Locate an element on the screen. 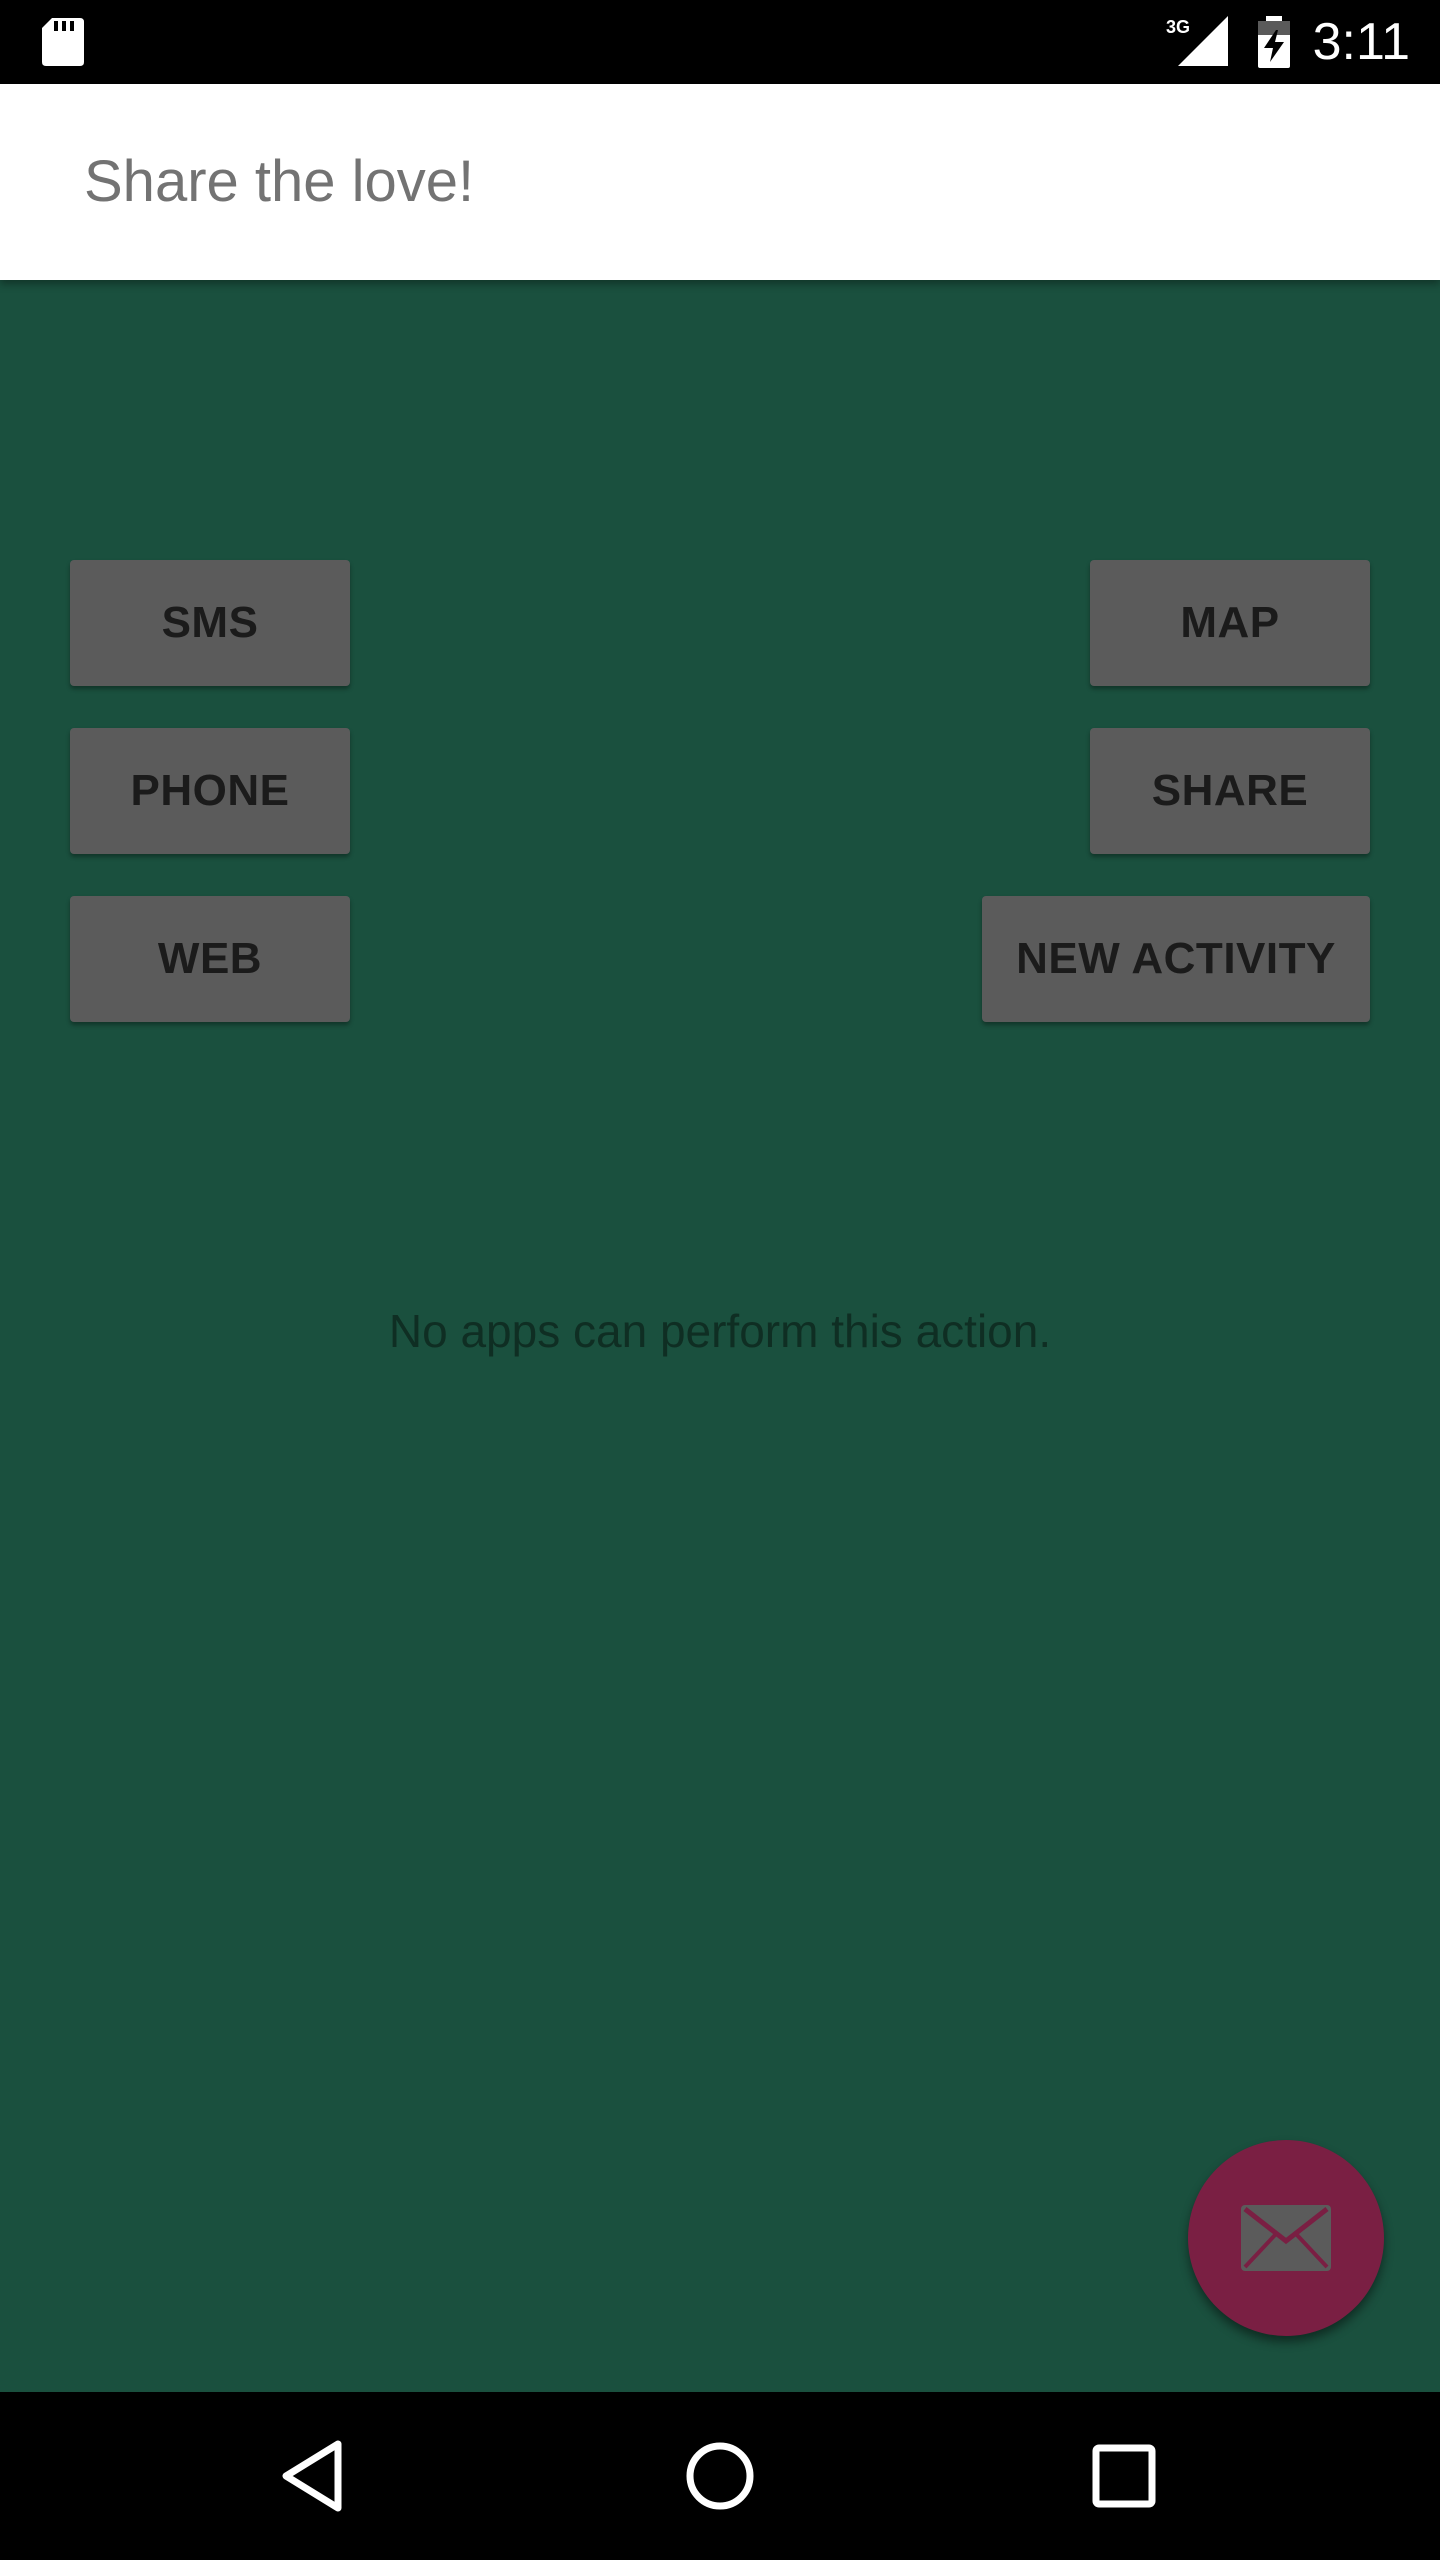  status-bar: 3G 3:11 is located at coordinates (720, 42).